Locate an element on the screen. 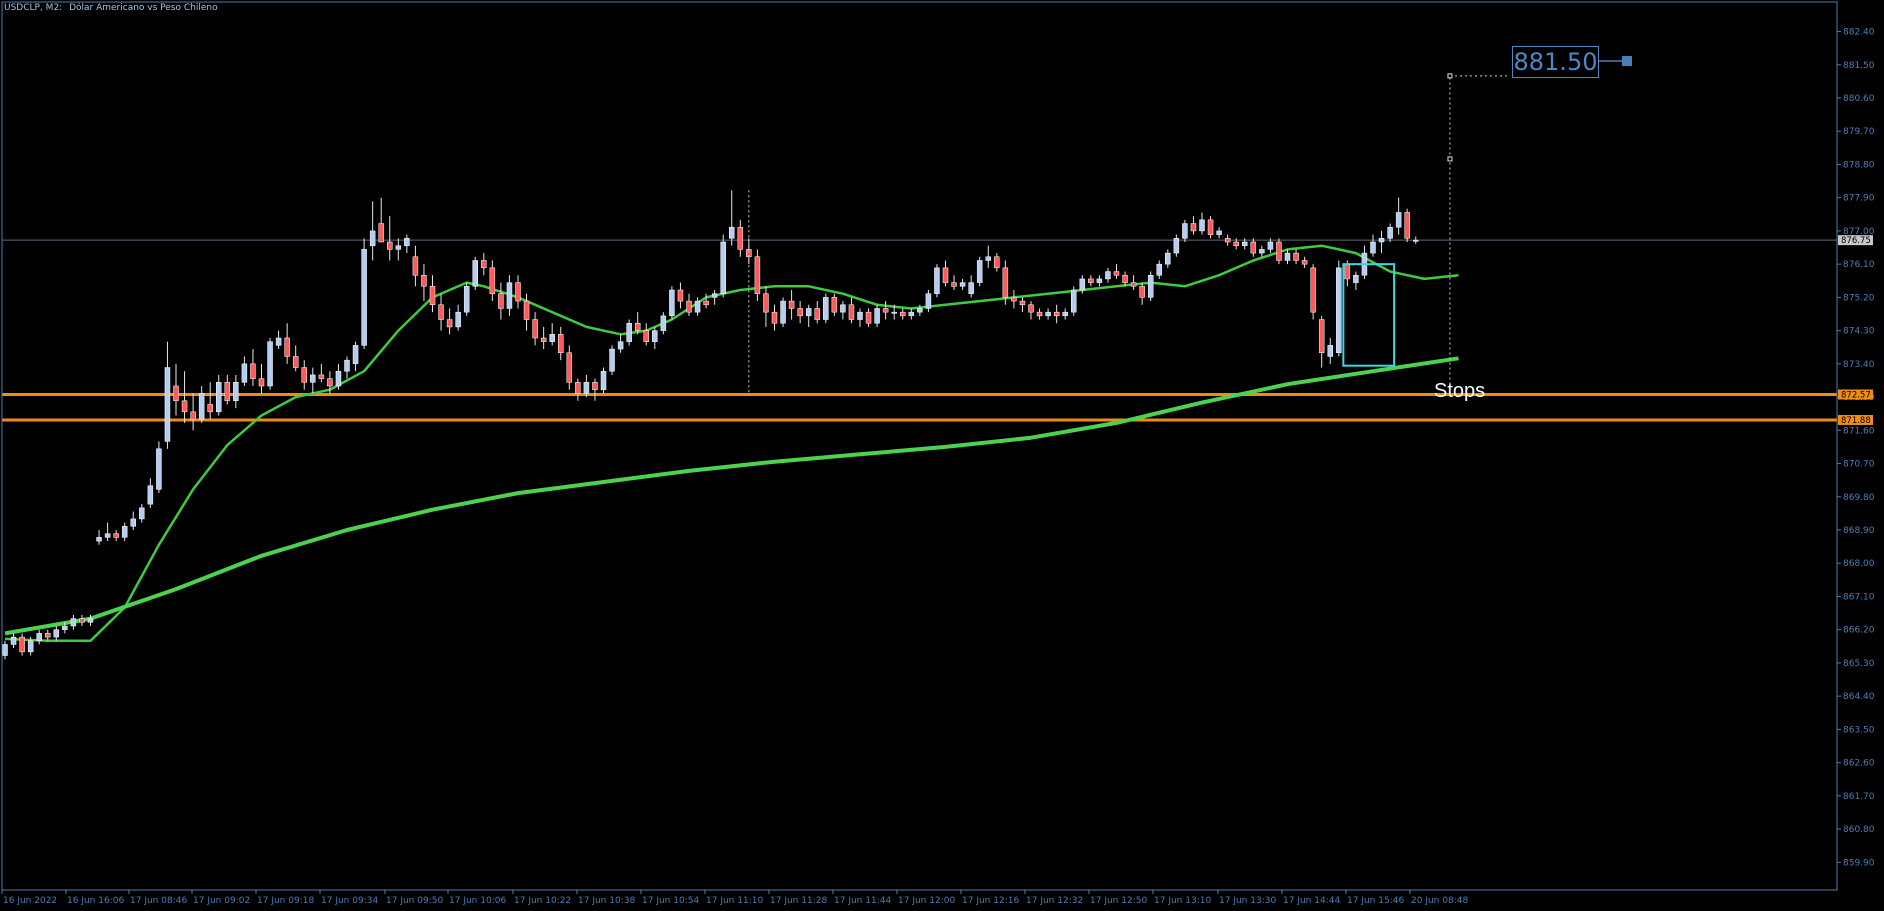 This screenshot has height=911, width=1884. x-tick-label: 17 Jun 10:54 is located at coordinates (670, 901).